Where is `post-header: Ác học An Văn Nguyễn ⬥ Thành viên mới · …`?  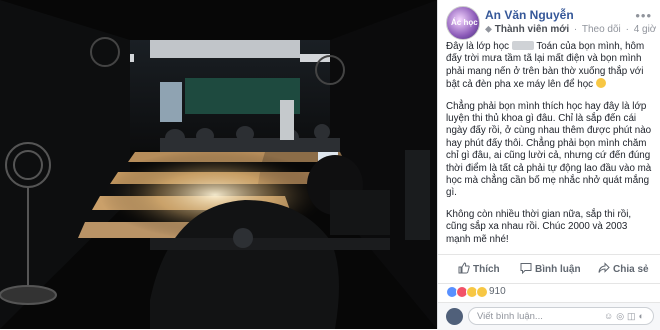
post-header: Ác học An Văn Nguyễn ⬥ Thành viên mới · … is located at coordinates (551, 23).